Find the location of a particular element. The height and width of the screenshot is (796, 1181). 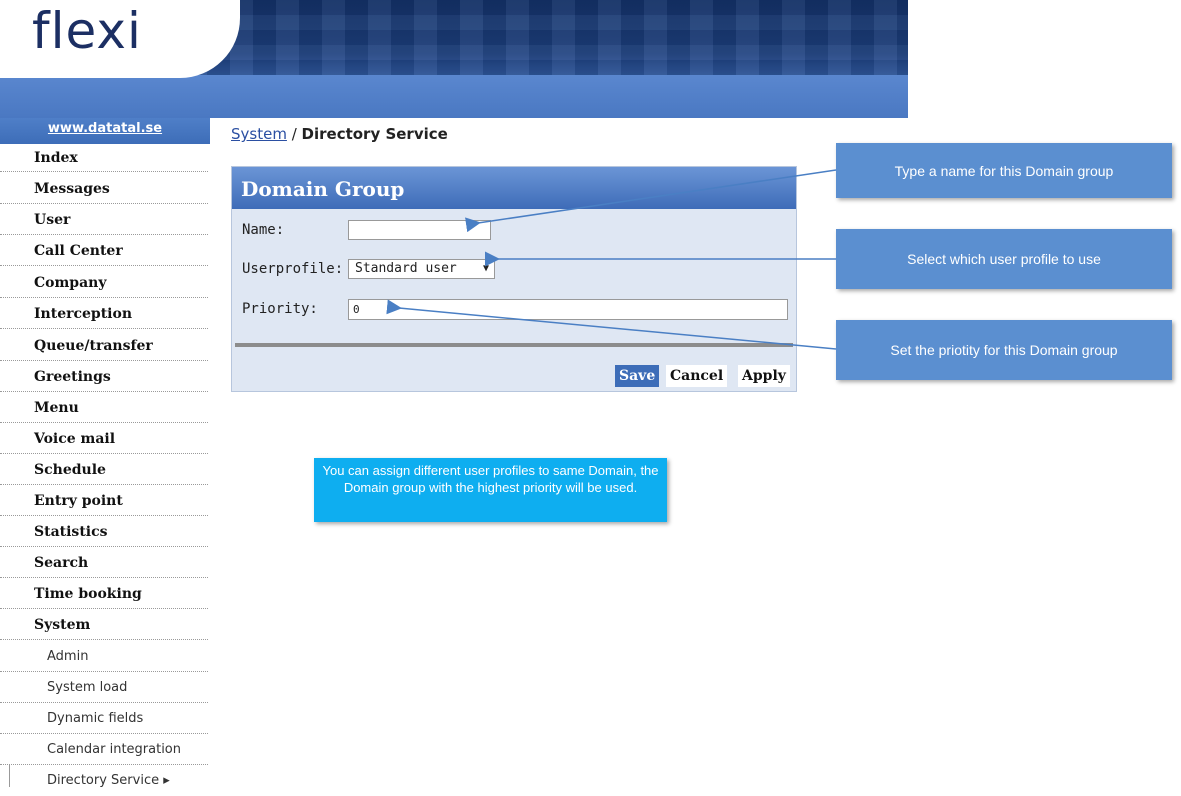

sidebar-subitem-admin: Admin is located at coordinates (104, 657).